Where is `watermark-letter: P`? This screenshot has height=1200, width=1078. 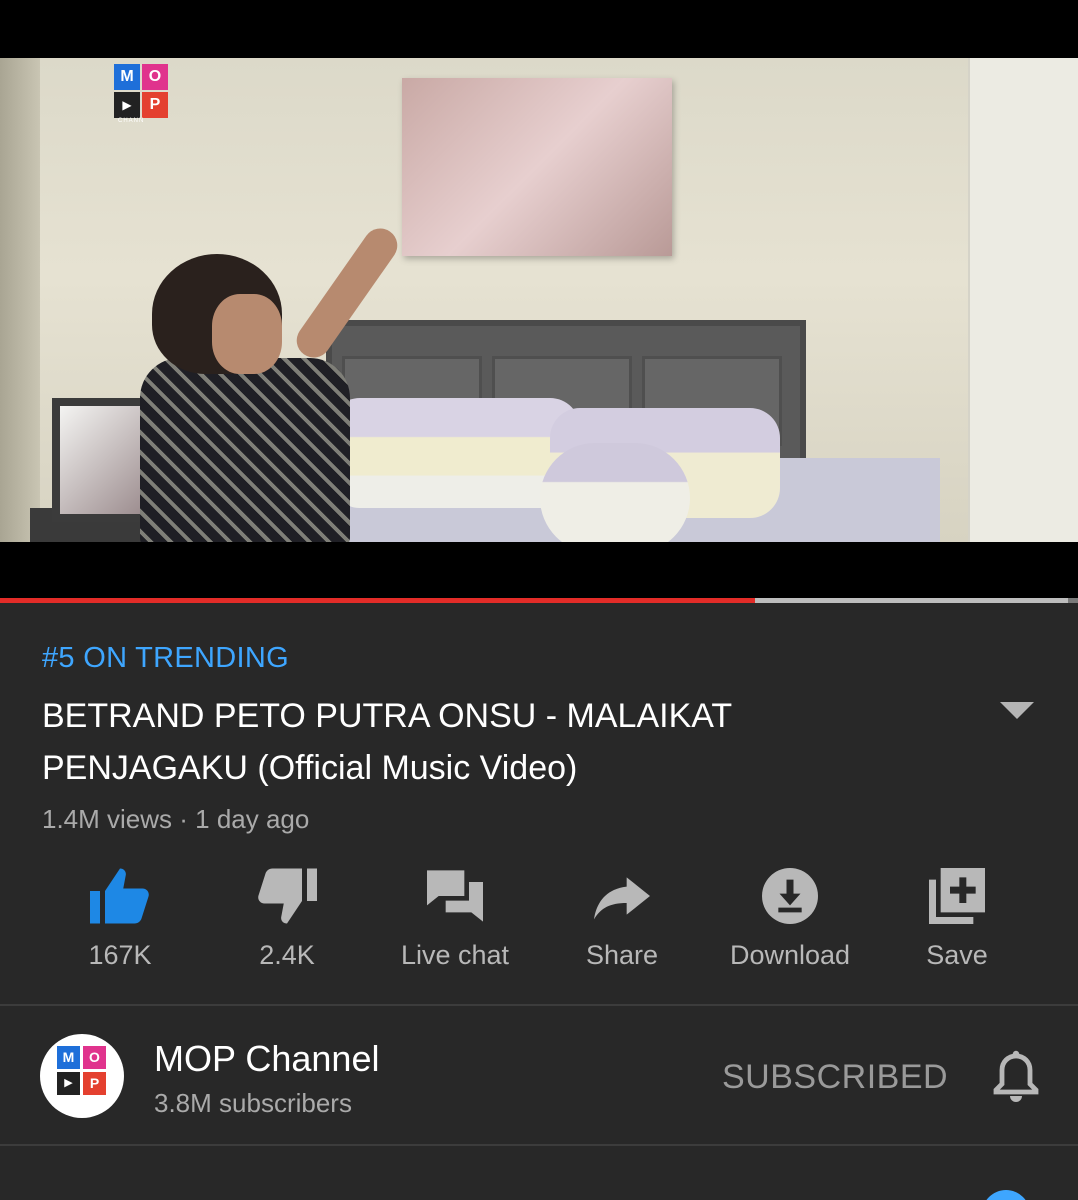
watermark-letter: P is located at coordinates (155, 105).